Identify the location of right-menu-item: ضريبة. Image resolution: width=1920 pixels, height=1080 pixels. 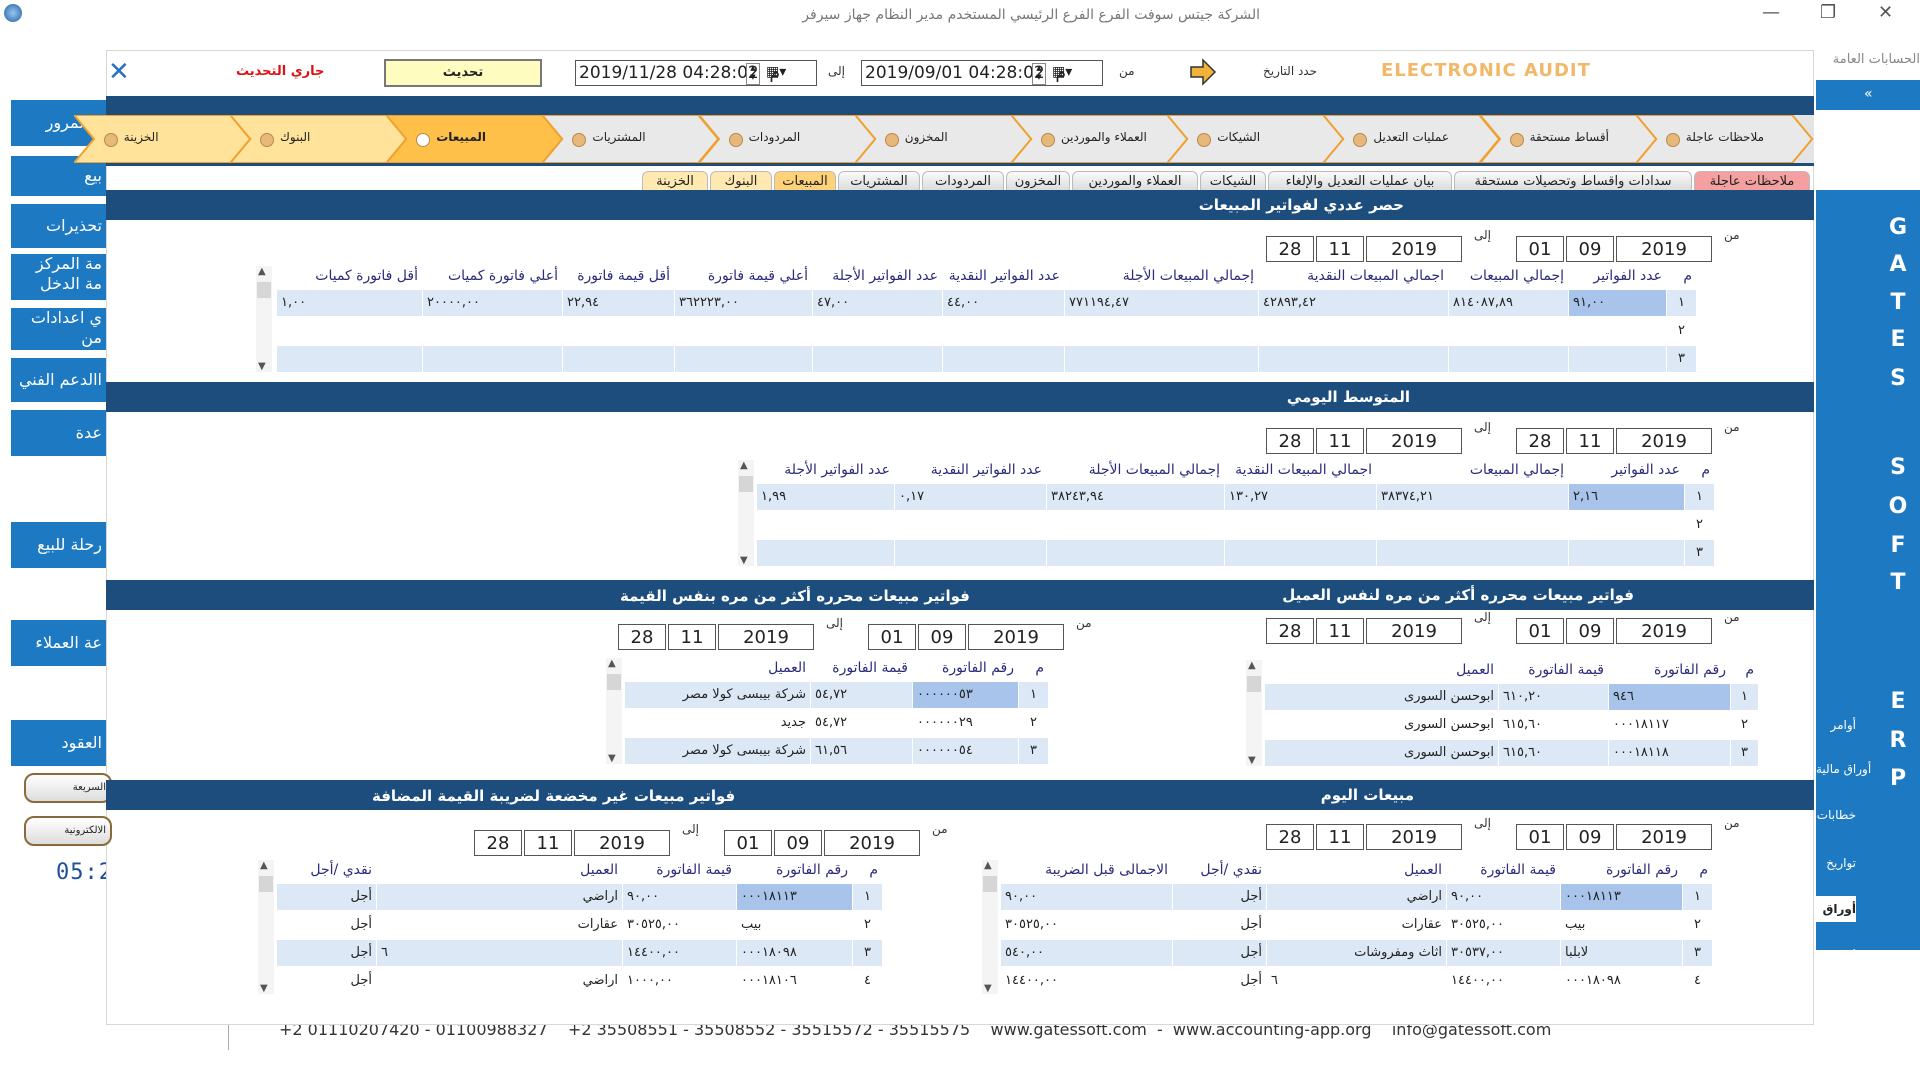
(1836, 1003).